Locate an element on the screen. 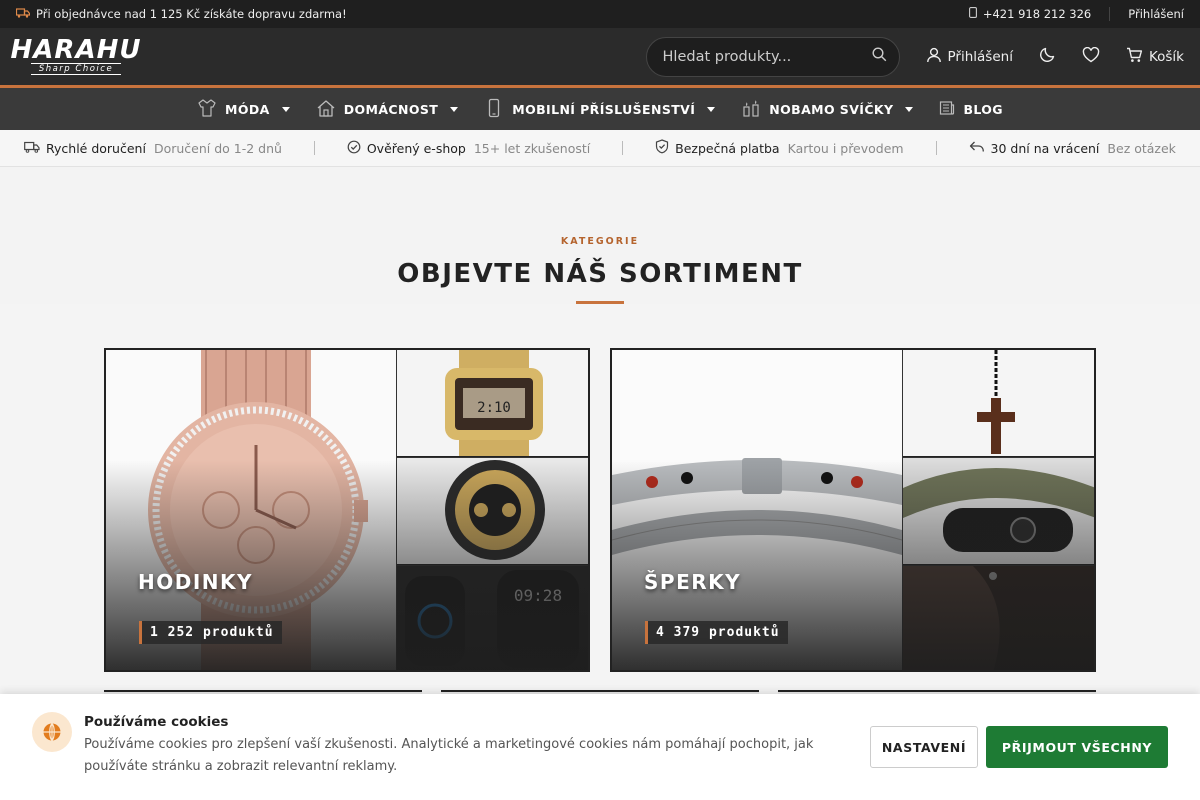 Image resolution: width=1200 pixels, height=800 pixels. usp-item: Rychlé doručení Doručení do 1-2 dnů is located at coordinates (153, 148).